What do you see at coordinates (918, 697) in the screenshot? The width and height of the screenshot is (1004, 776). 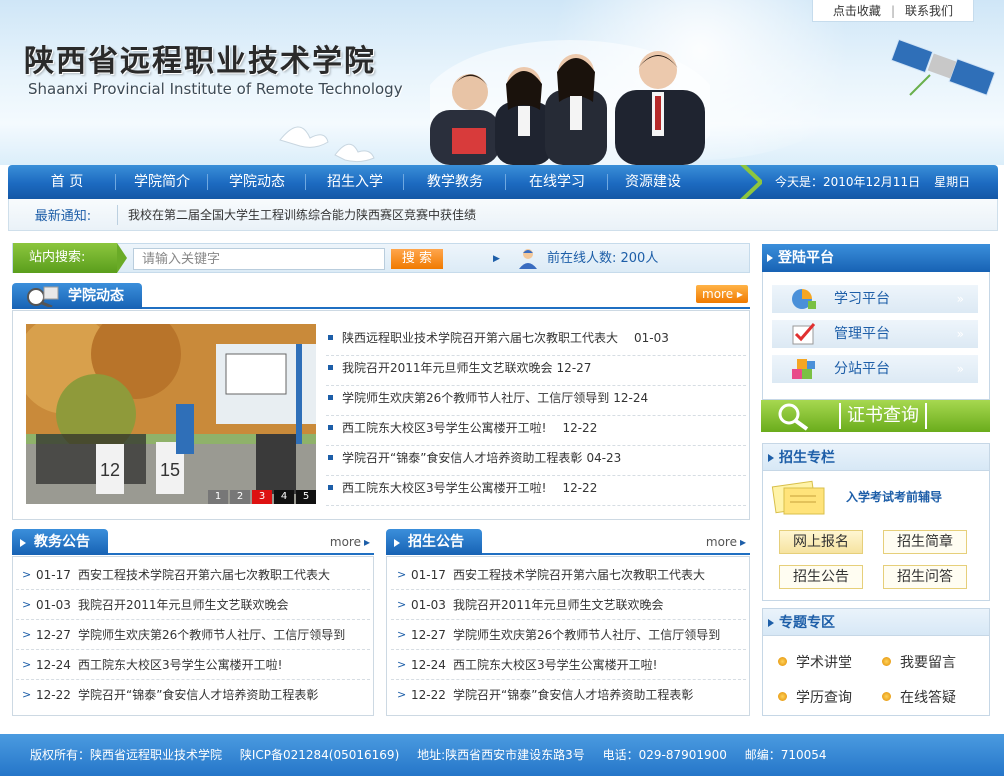 I see `topic-online-qa: 在线答疑` at bounding box center [918, 697].